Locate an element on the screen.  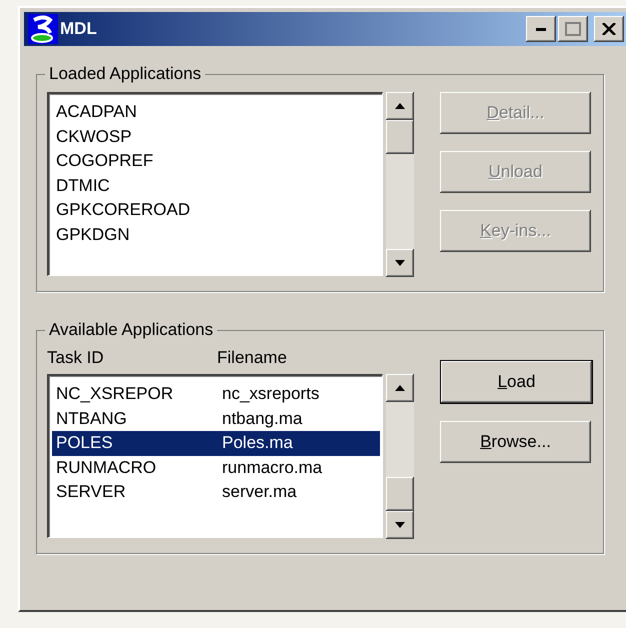
minimize-icon is located at coordinates (541, 29).